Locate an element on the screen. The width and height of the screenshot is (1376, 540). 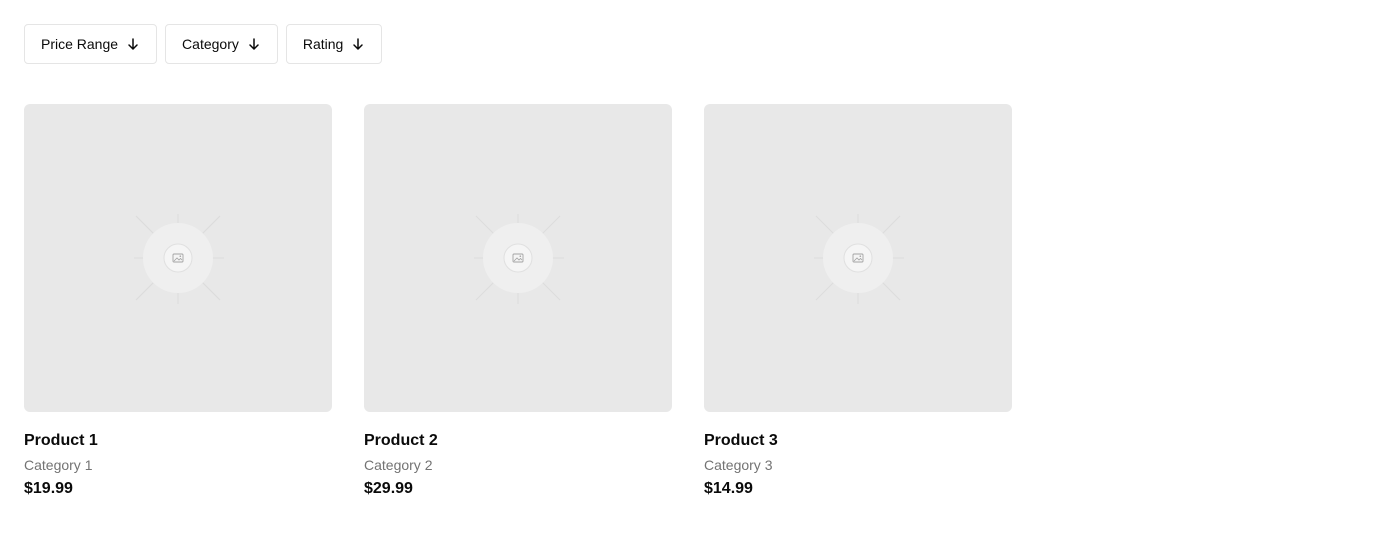
filter-bar: Price Range Category Rating is located at coordinates (203, 44).